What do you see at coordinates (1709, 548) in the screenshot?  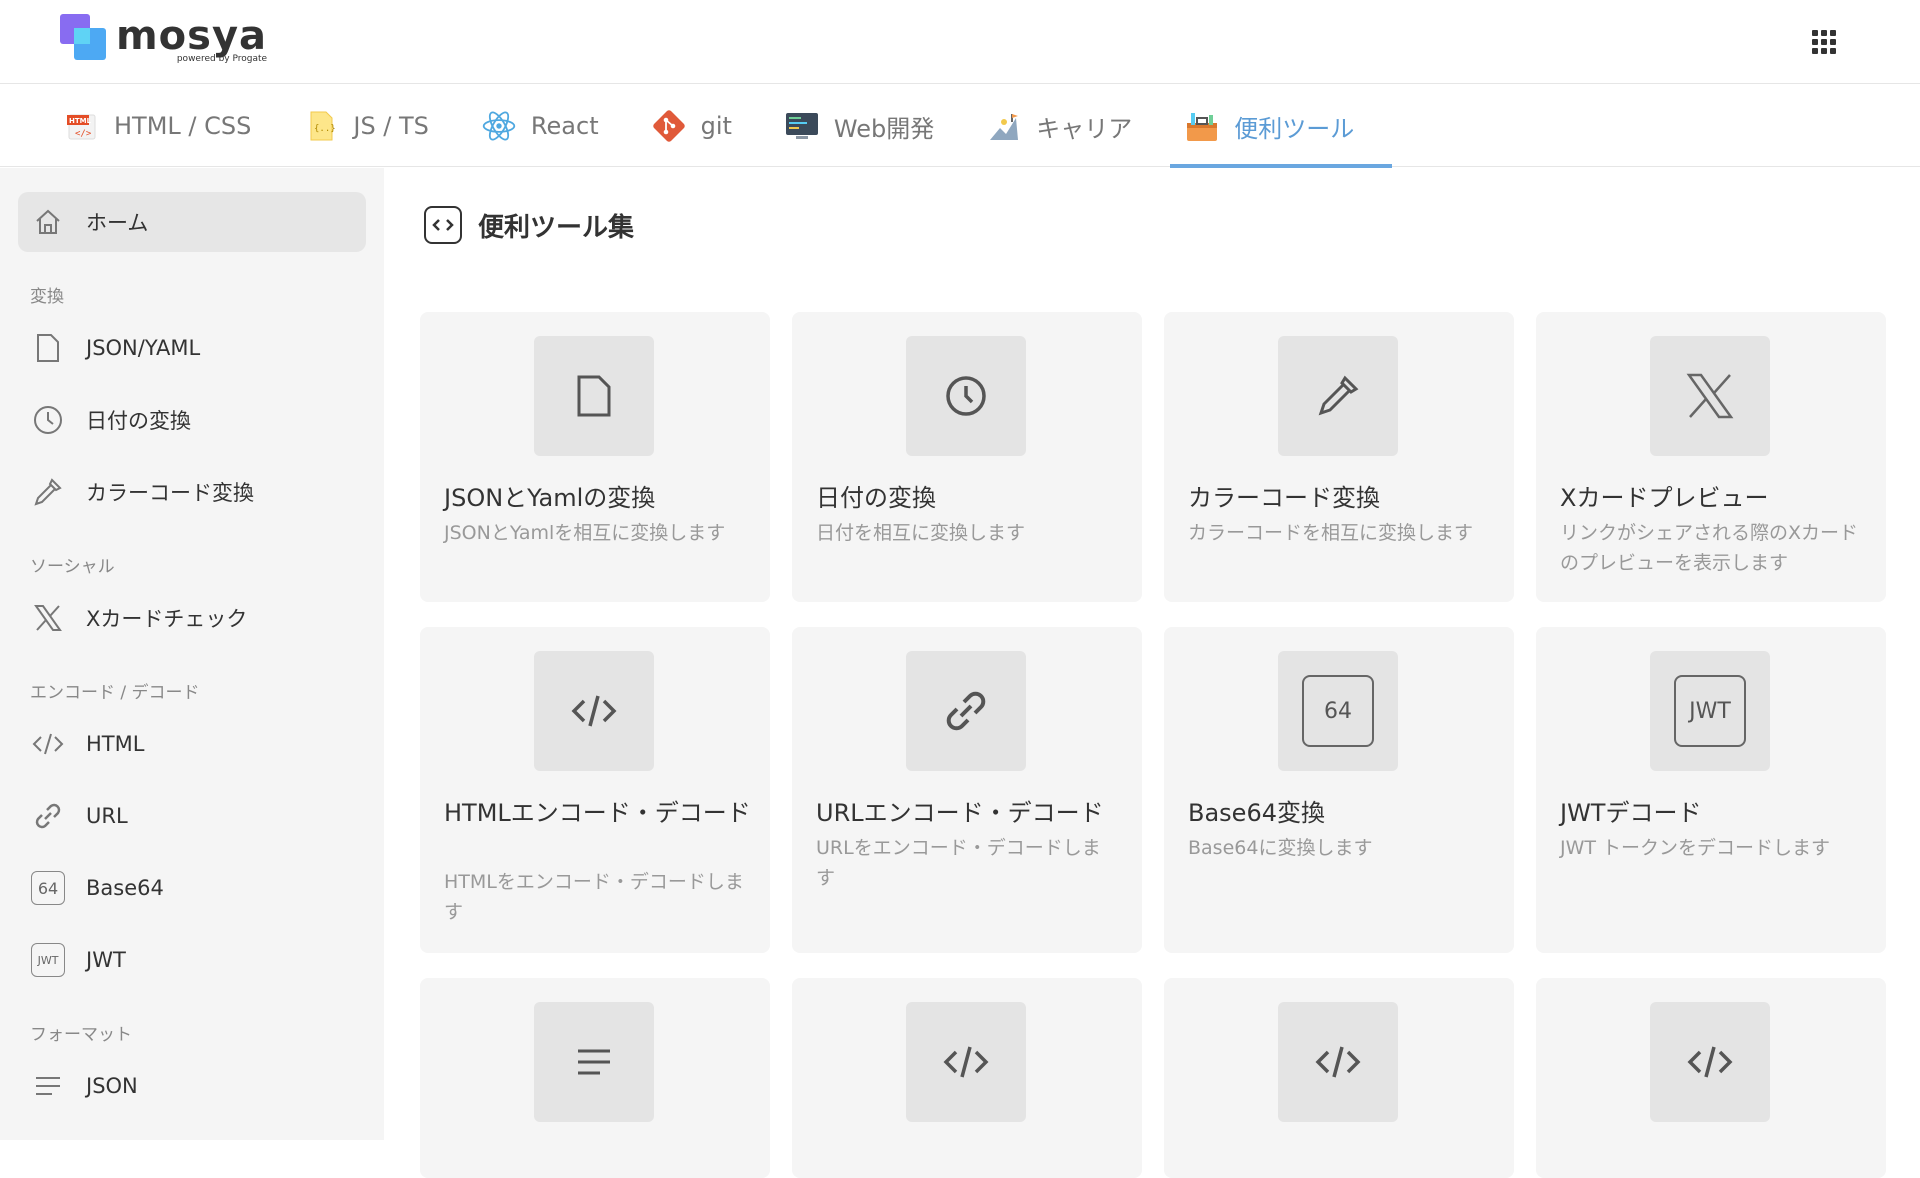 I see `card-description: リンクがシェアされる際のXカードのプレビューを表示します` at bounding box center [1709, 548].